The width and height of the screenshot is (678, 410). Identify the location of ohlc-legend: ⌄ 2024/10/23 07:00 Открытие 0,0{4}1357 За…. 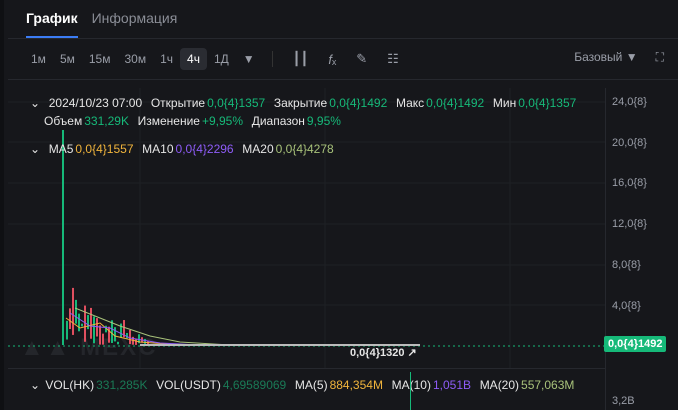
(304, 103).